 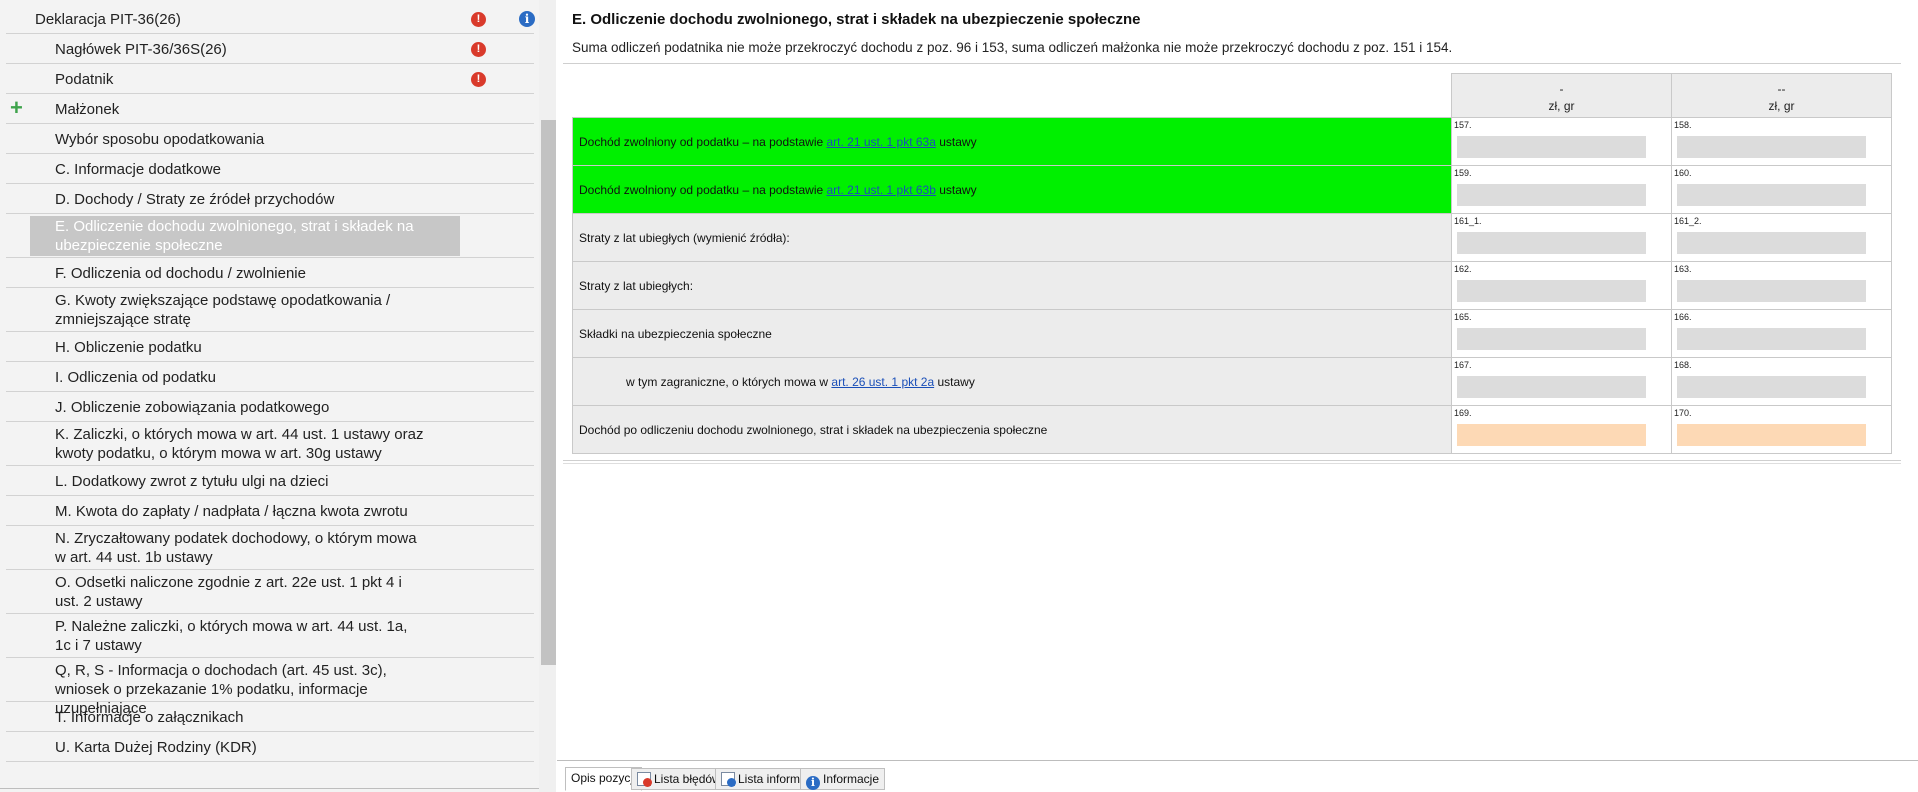 What do you see at coordinates (1909, 380) in the screenshot?
I see `content-scrollbar` at bounding box center [1909, 380].